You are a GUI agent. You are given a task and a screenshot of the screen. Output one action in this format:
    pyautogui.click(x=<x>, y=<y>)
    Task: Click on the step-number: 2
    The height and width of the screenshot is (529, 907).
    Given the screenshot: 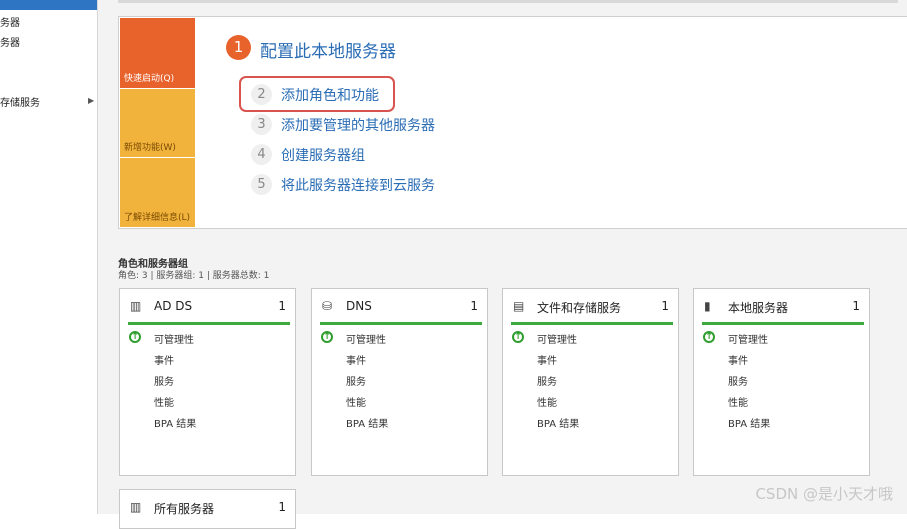 What is the action you would take?
    pyautogui.click(x=261, y=94)
    